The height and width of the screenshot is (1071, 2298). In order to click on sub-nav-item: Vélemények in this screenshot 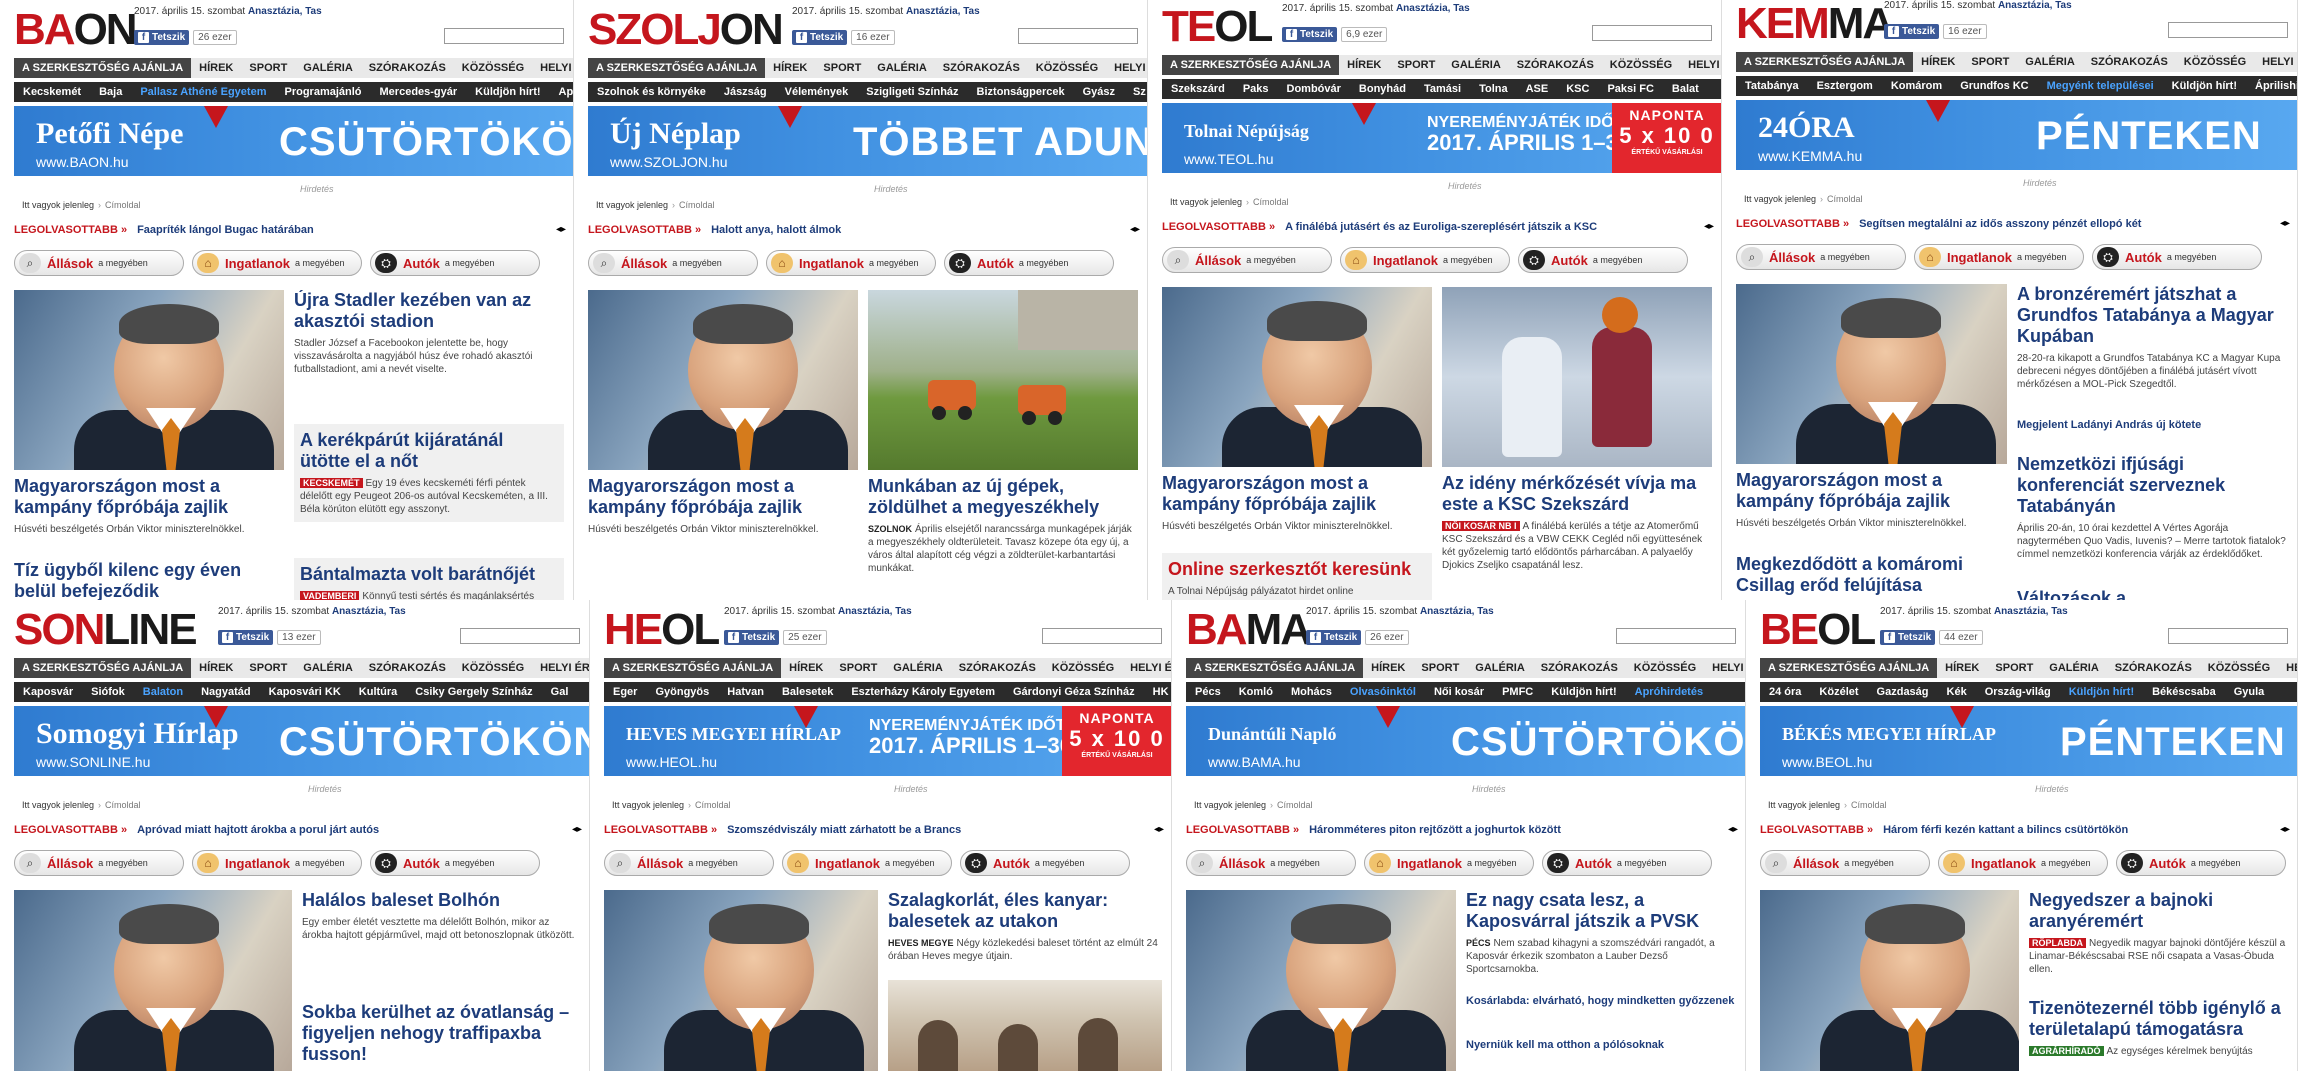, I will do `click(817, 92)`.